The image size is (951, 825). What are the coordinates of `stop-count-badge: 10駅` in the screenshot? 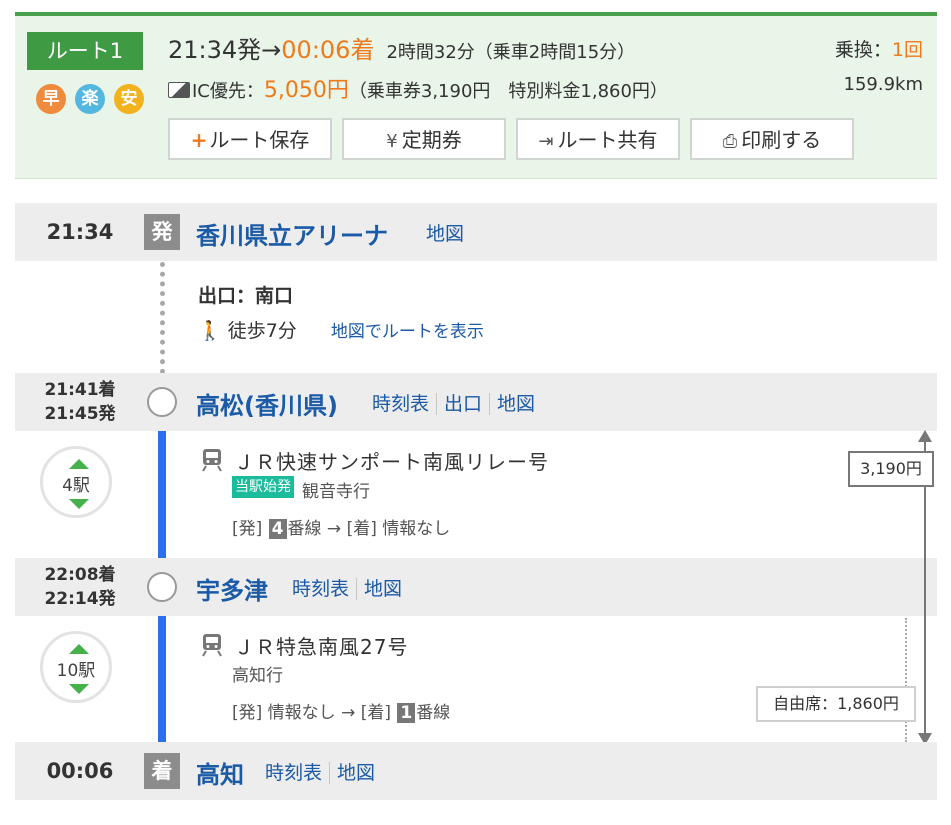 It's located at (76, 667).